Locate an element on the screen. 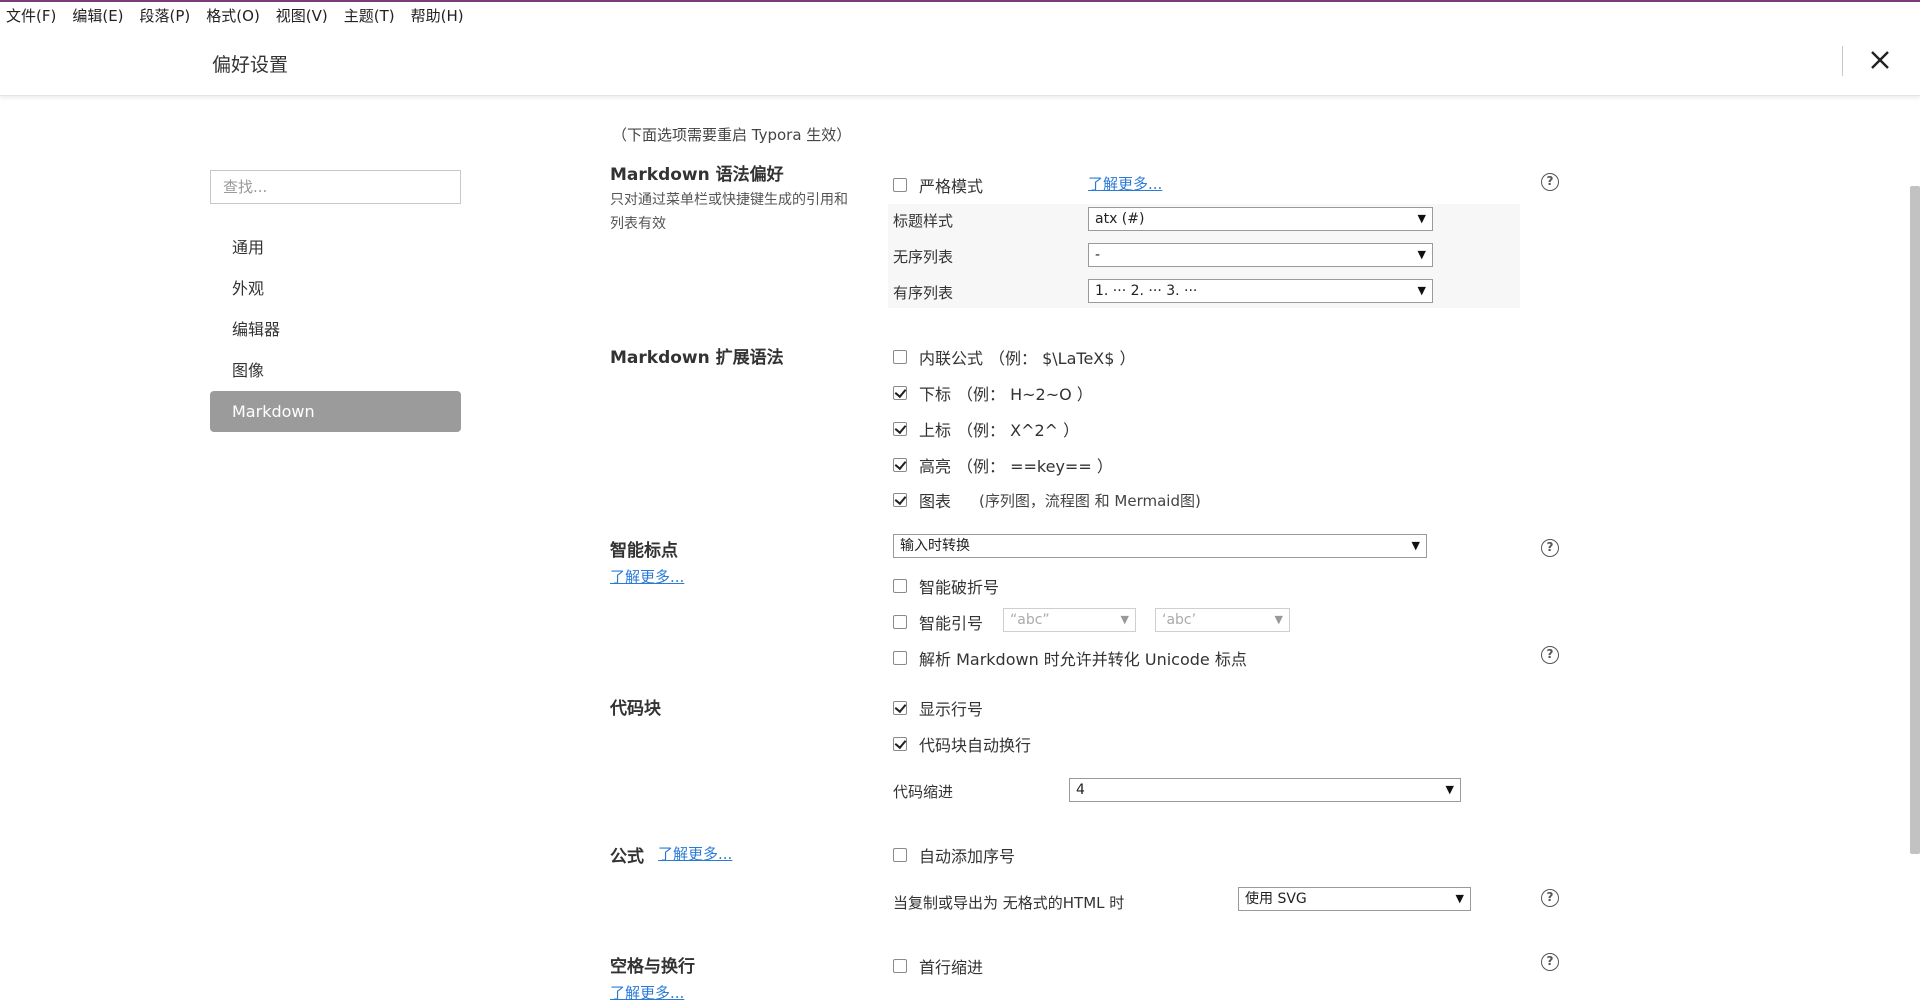 The width and height of the screenshot is (1920, 1002). smart-dash-option: 智能破折号 is located at coordinates (946, 586).